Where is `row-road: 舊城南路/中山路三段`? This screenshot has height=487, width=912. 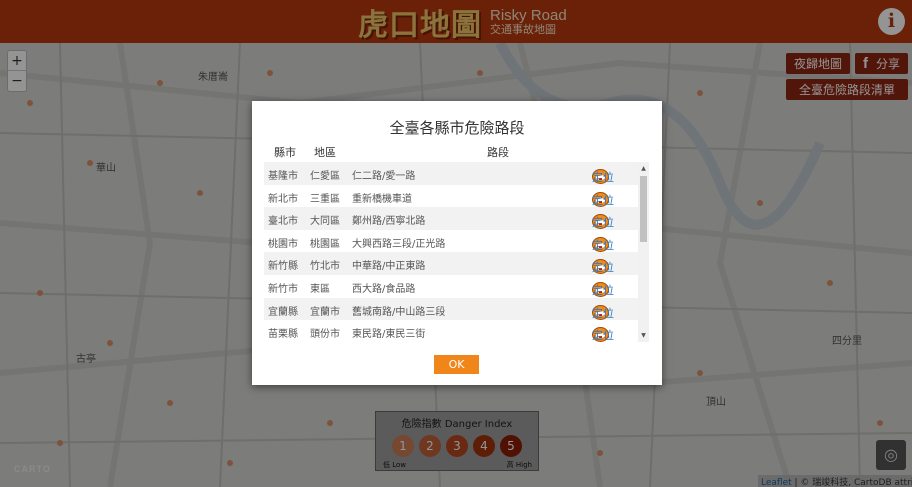
row-road: 舊城南路/中山路三段 is located at coordinates (399, 312).